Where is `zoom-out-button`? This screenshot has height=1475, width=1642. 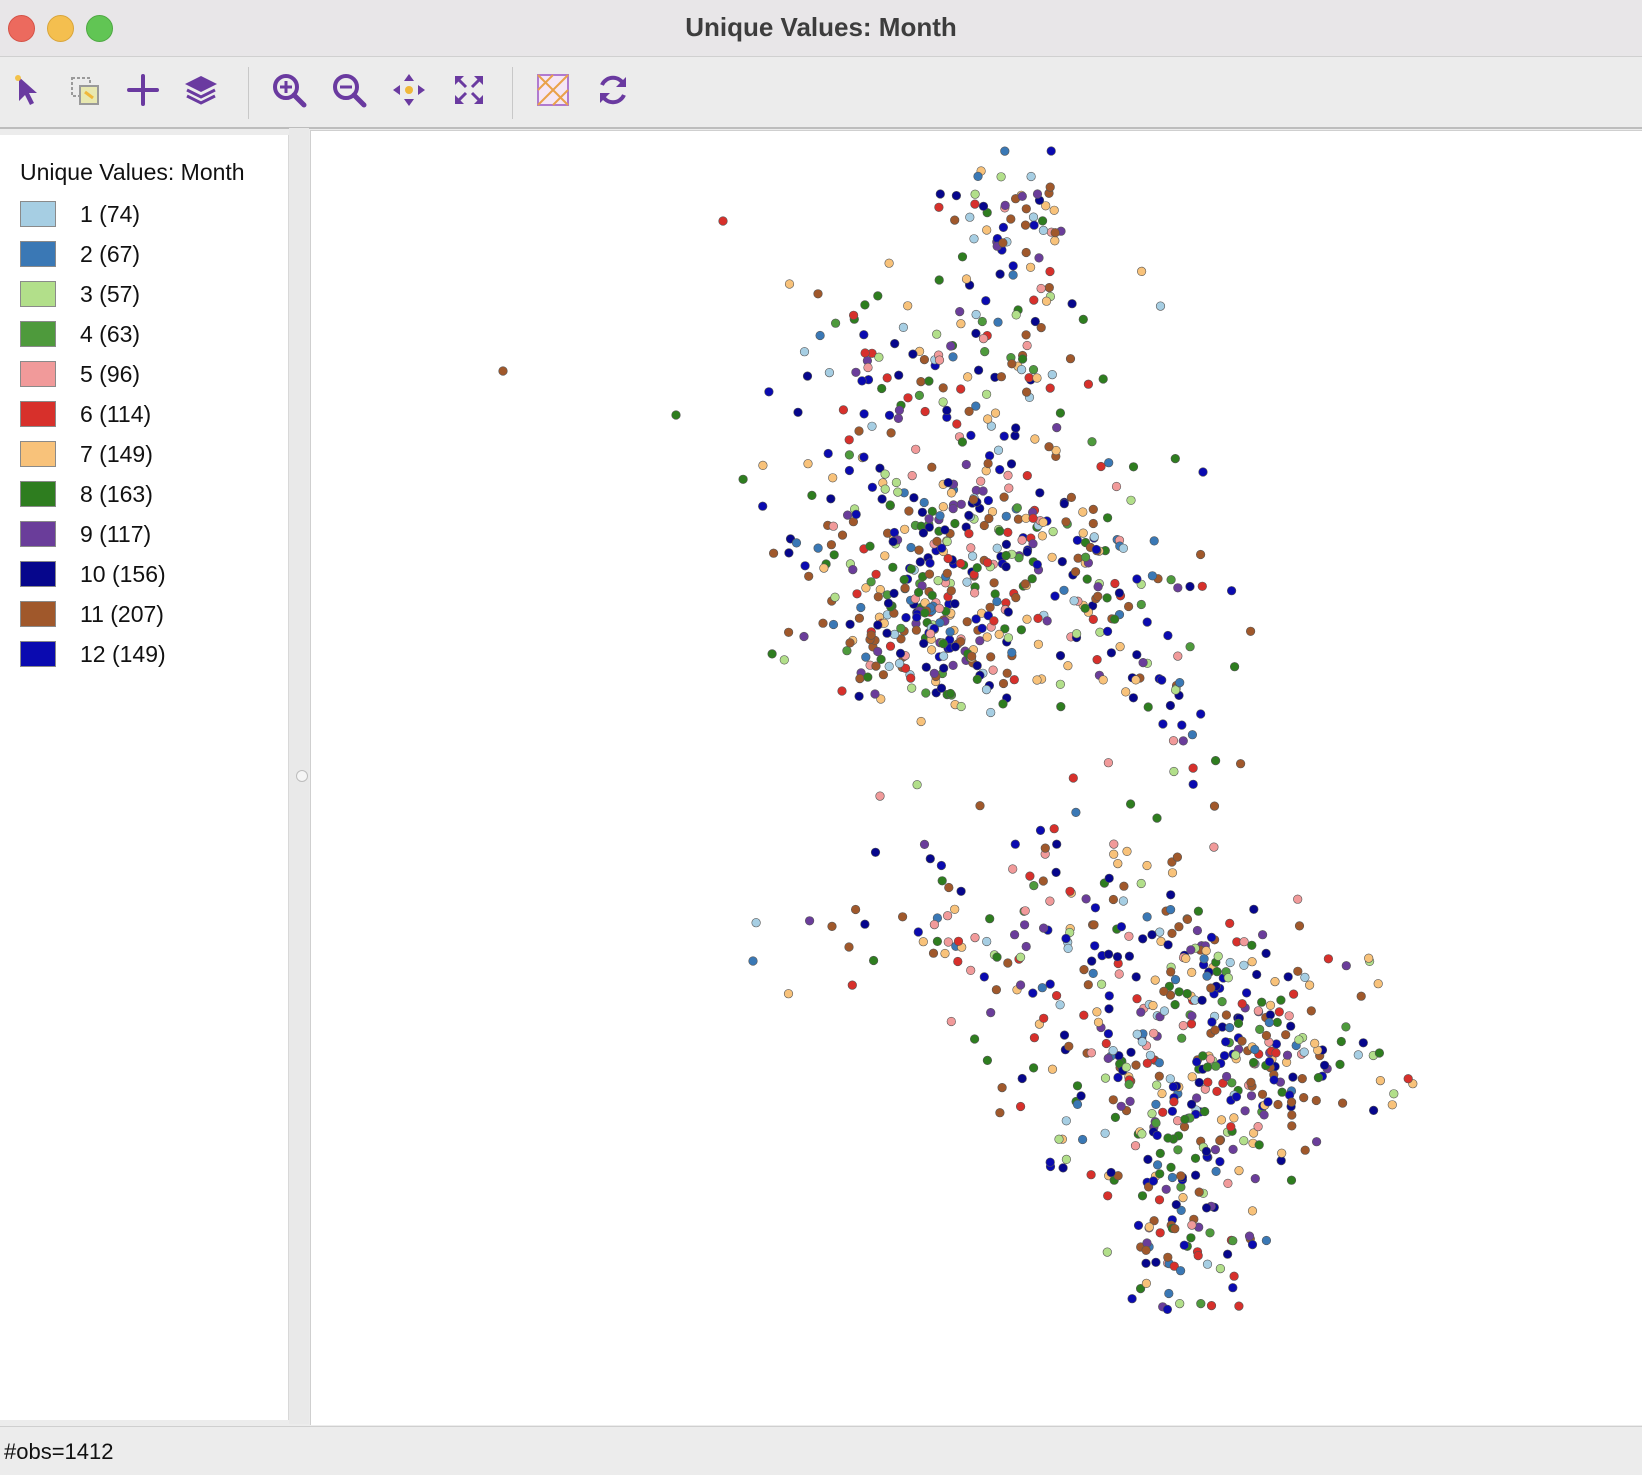 zoom-out-button is located at coordinates (349, 90).